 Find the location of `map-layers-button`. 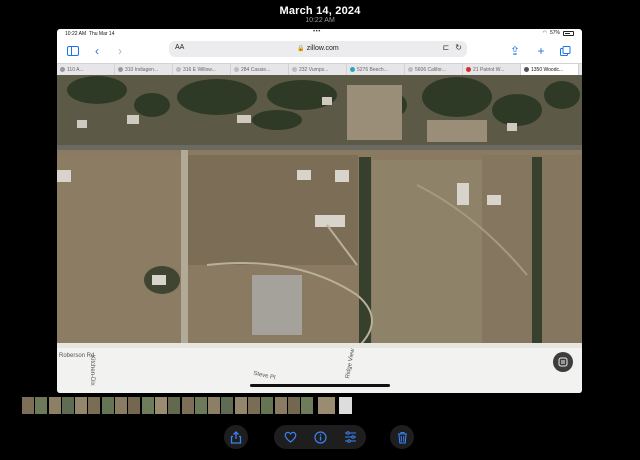

map-layers-button is located at coordinates (563, 362).